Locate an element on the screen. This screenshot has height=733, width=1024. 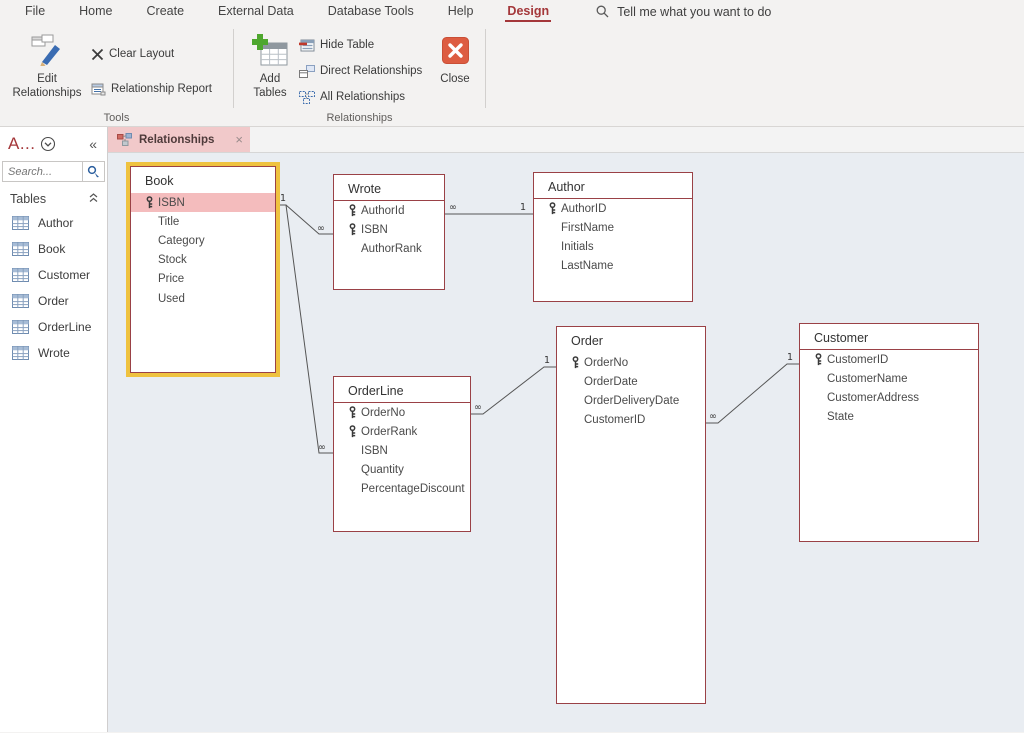
menu-help: Help is located at coordinates (461, 11).